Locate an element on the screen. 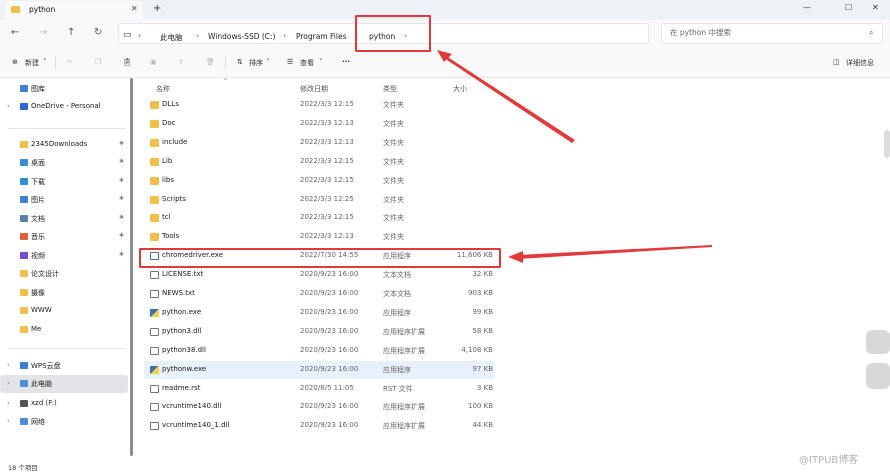 The image size is (890, 473). close-window-button: ✕ is located at coordinates (875, 7).